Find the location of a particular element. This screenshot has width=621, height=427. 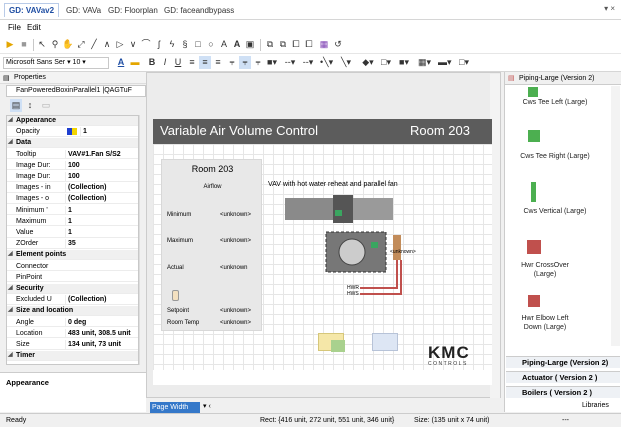

pointer-icon: ↖ is located at coordinates (42, 44).